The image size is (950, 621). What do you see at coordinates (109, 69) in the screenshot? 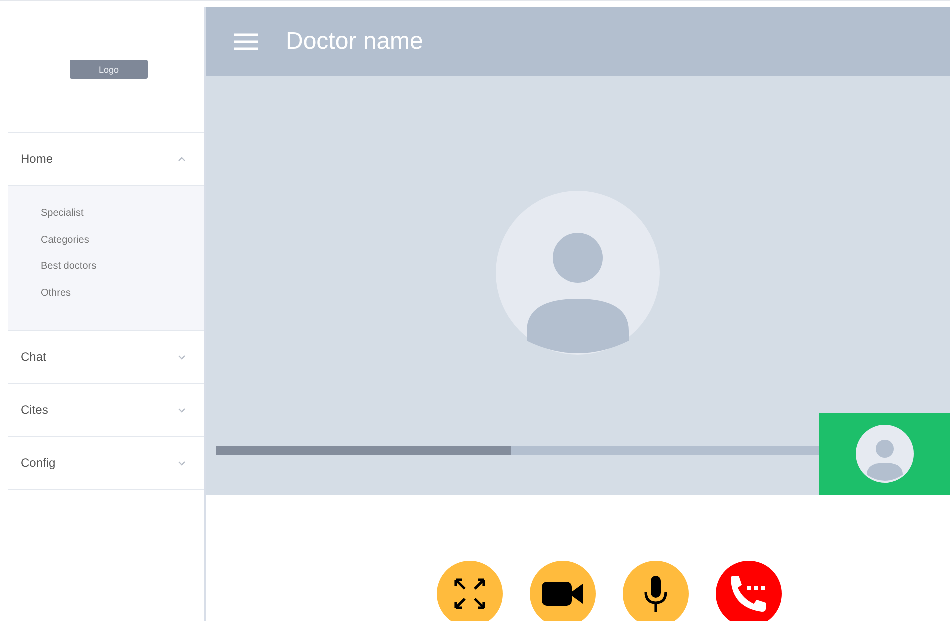
I see `logo: Logo` at bounding box center [109, 69].